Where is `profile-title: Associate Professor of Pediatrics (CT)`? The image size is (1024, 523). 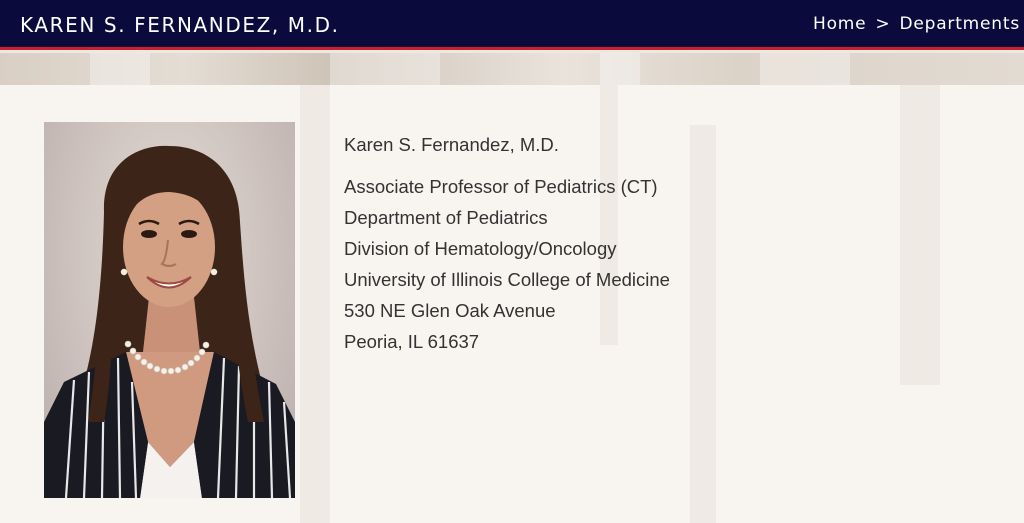 profile-title: Associate Professor of Pediatrics (CT) is located at coordinates (501, 186).